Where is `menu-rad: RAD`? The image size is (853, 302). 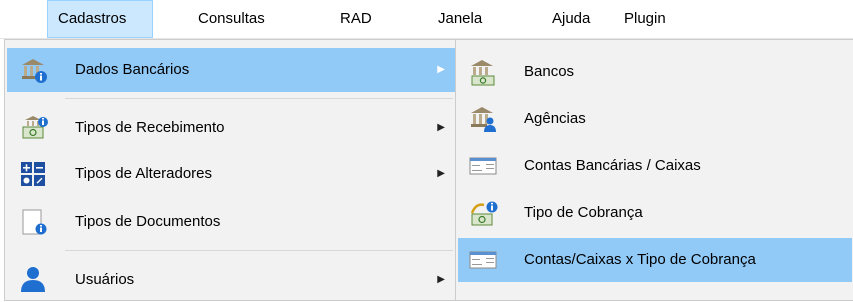 menu-rad: RAD is located at coordinates (356, 19).